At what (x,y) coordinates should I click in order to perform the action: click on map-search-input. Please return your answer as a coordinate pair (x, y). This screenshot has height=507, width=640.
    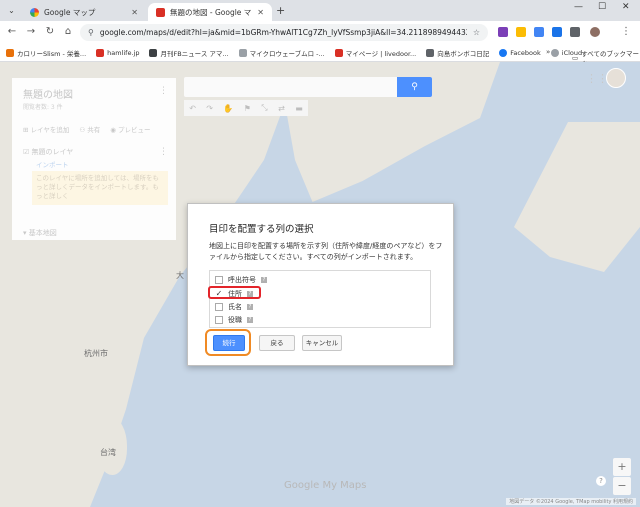
    Looking at the image, I should click on (308, 87).